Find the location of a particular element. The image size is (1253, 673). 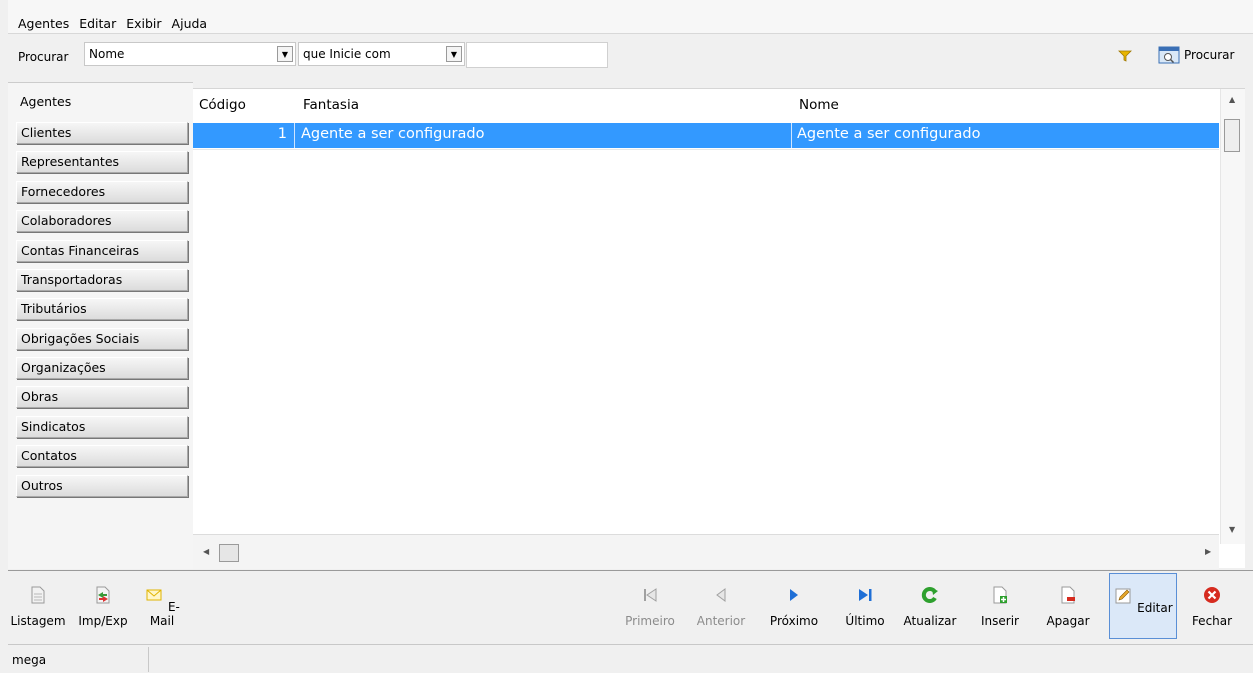

close-icon is located at coordinates (1212, 595).